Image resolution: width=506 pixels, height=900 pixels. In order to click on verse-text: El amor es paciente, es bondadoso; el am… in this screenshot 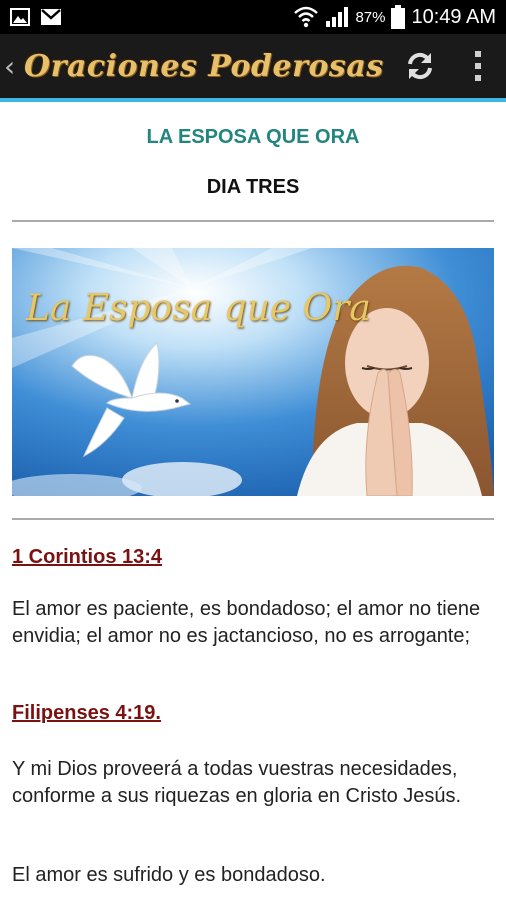, I will do `click(246, 622)`.